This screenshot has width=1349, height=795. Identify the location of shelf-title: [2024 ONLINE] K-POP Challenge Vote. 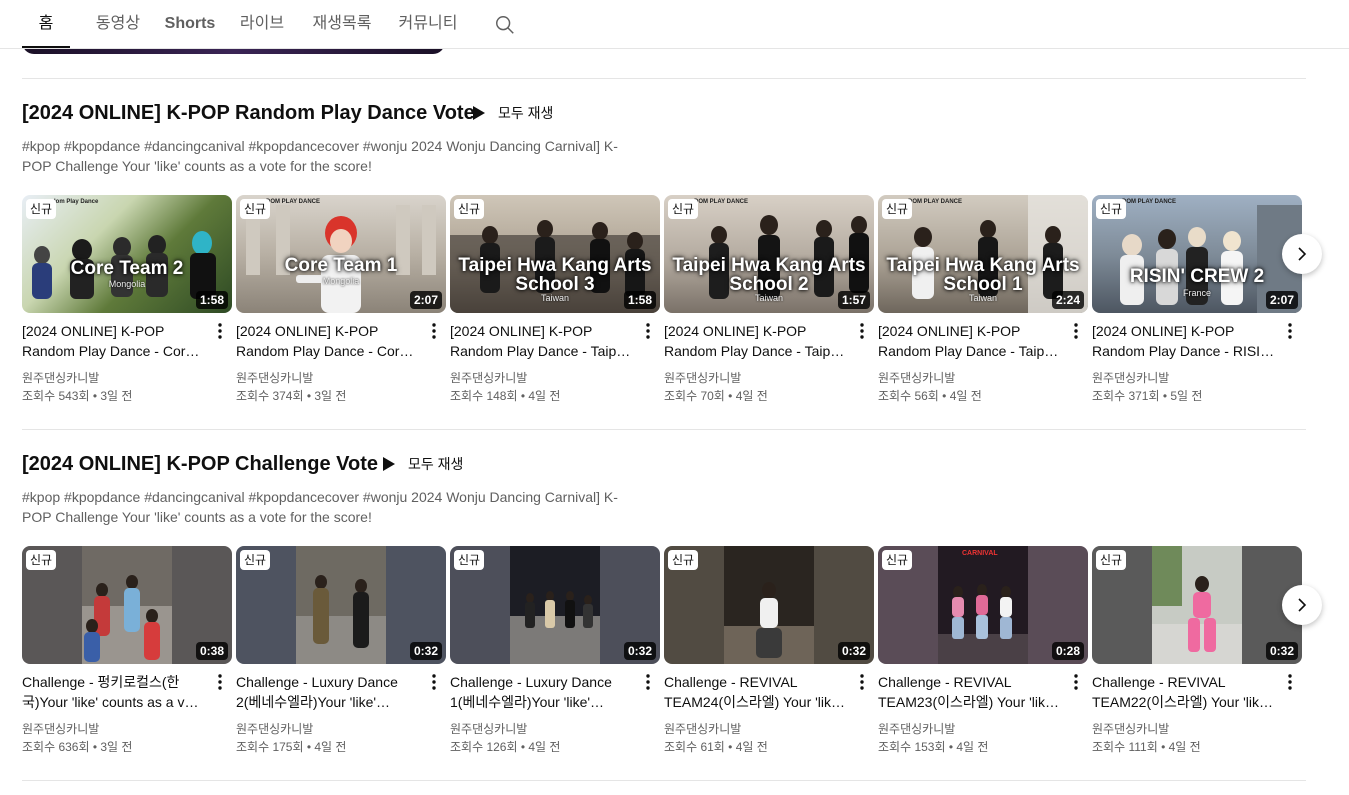
(200, 464).